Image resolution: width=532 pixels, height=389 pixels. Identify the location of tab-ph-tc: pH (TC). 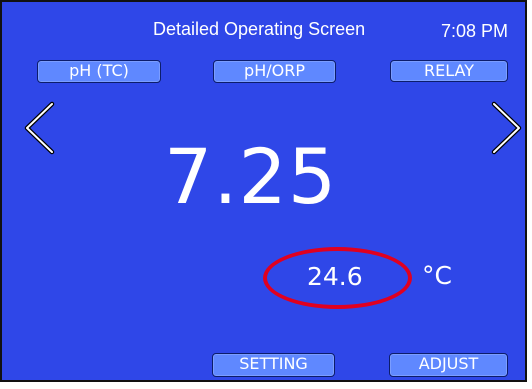
(99, 71).